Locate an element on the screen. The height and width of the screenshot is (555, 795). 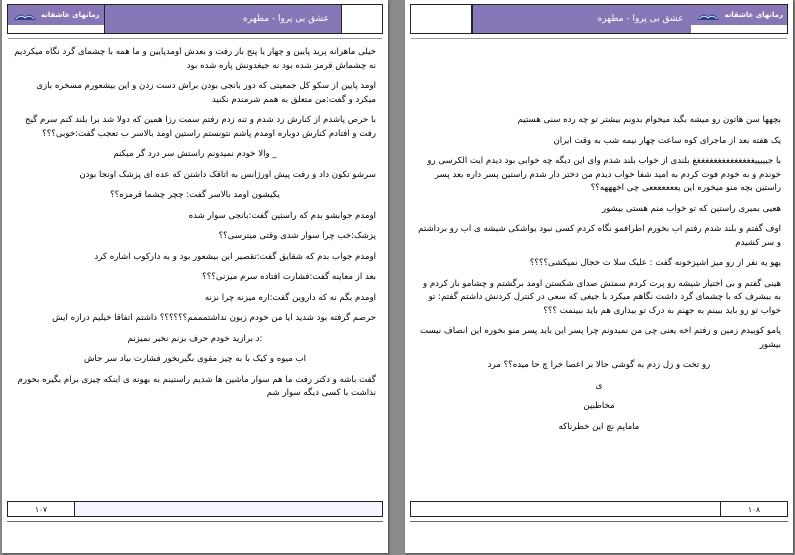
page-header: عشق بی پروا - مطهره رمانهای عاشقانه is located at coordinates (599, 19).